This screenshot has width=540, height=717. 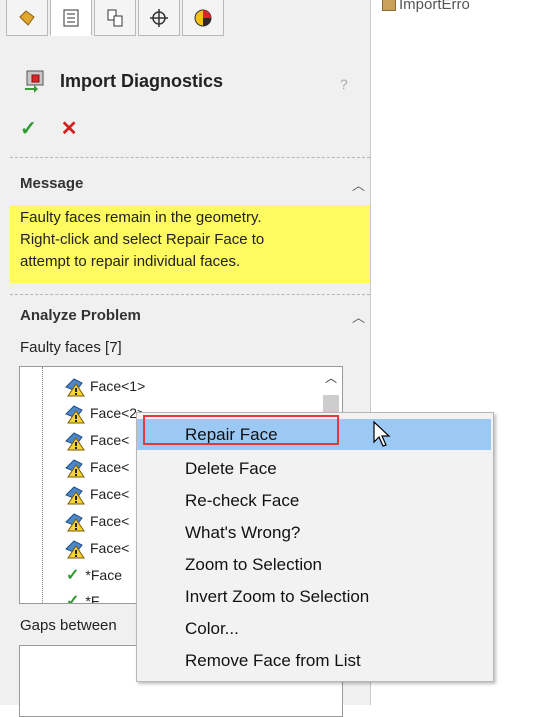 I want to click on tab-property-manager, so click(x=71, y=18).